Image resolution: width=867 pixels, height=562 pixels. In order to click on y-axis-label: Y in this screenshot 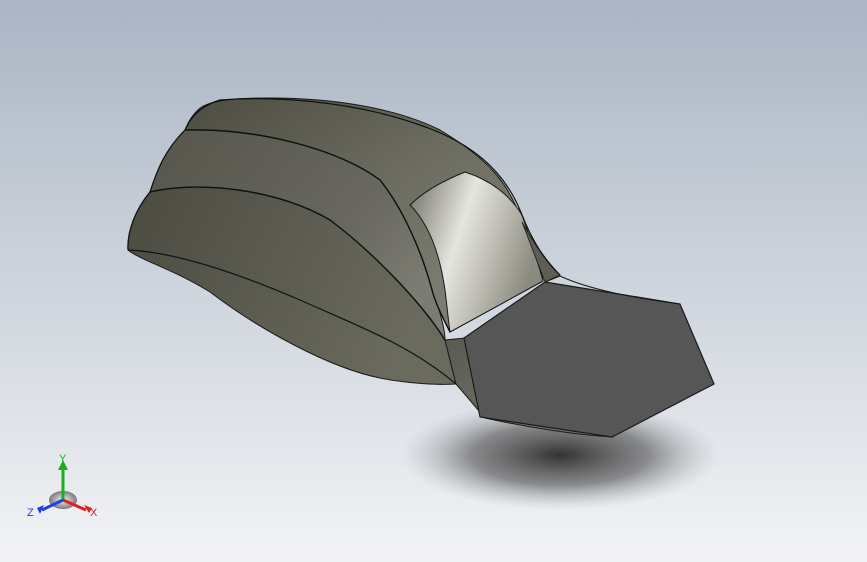, I will do `click(63, 459)`.